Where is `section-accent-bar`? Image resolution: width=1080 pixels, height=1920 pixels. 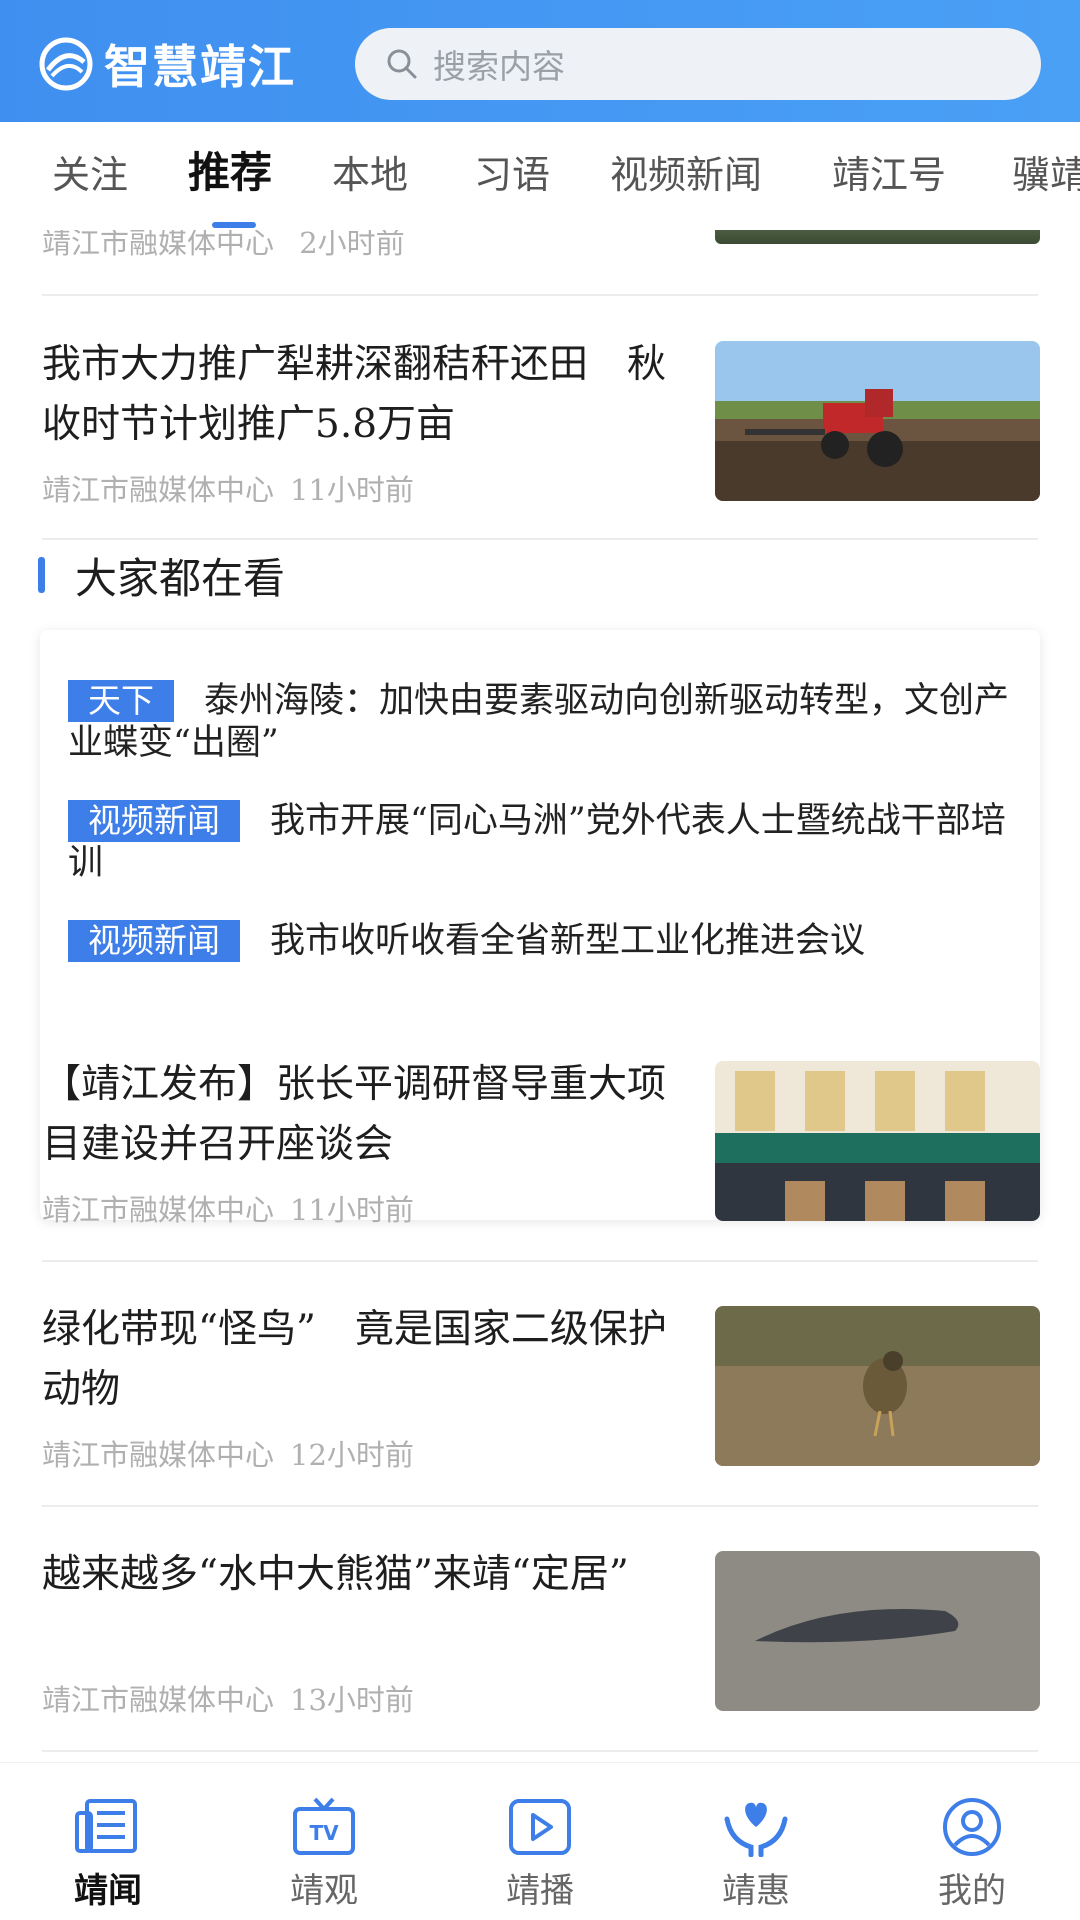
section-accent-bar is located at coordinates (41, 575).